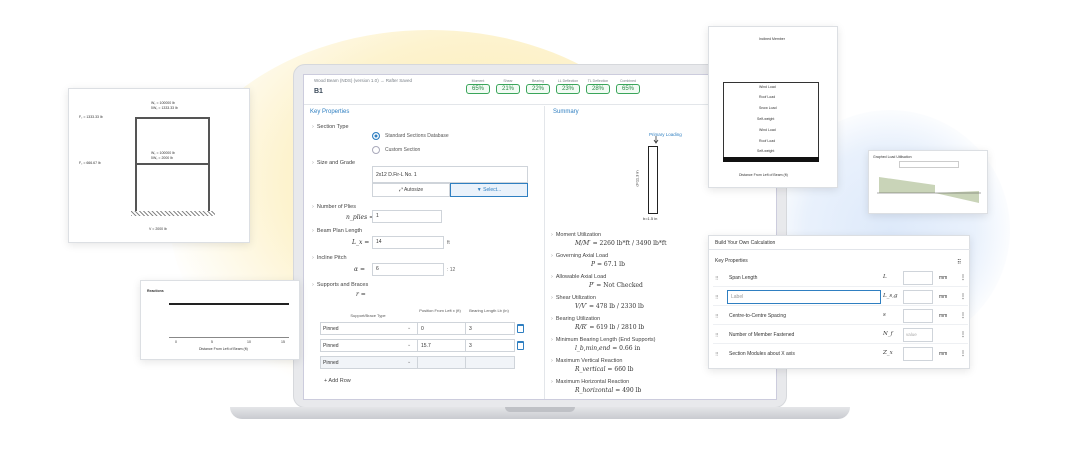 This screenshot has width=1080, height=455. Describe the element at coordinates (616, 285) in the screenshot. I see `result-value: P′ = Not Checked` at that location.